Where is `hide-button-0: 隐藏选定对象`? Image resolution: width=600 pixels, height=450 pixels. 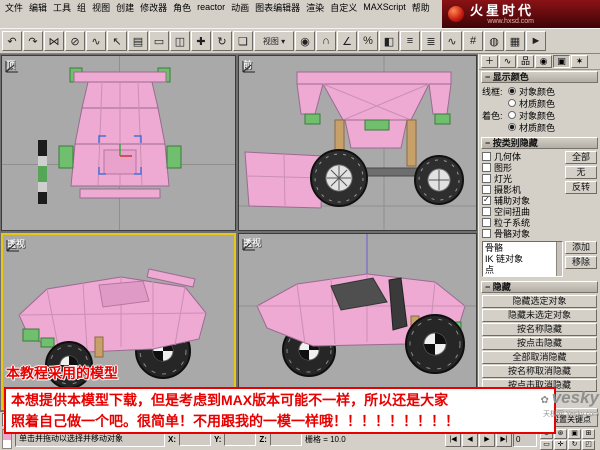
hide-button-0: 隐藏选定对象 is located at coordinates (539, 301).